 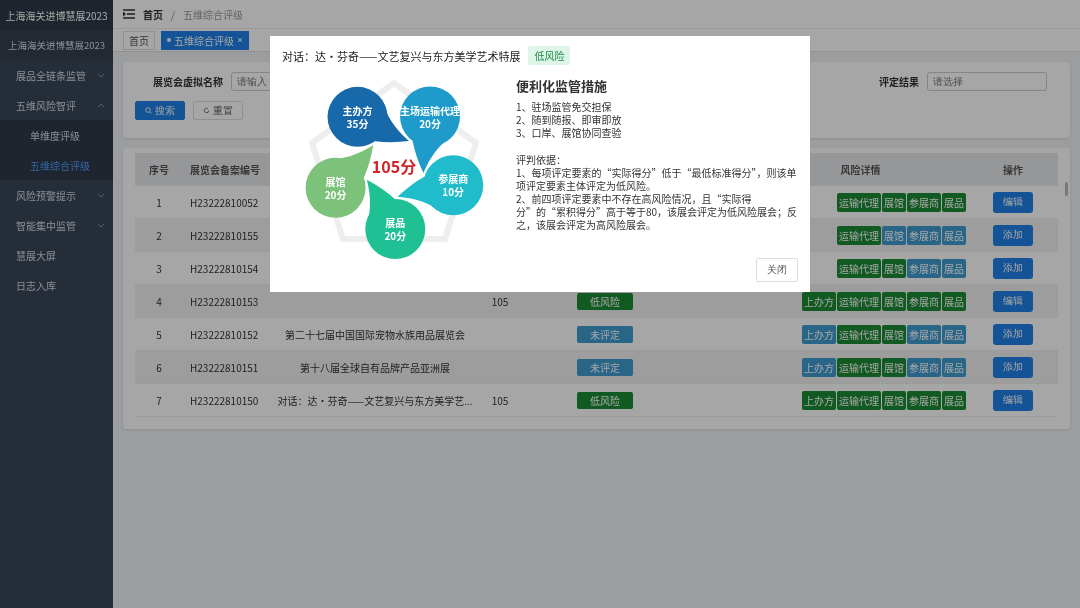 What do you see at coordinates (569, 119) in the screenshot?
I see `measure-item: 2、随到随报、即审即放` at bounding box center [569, 119].